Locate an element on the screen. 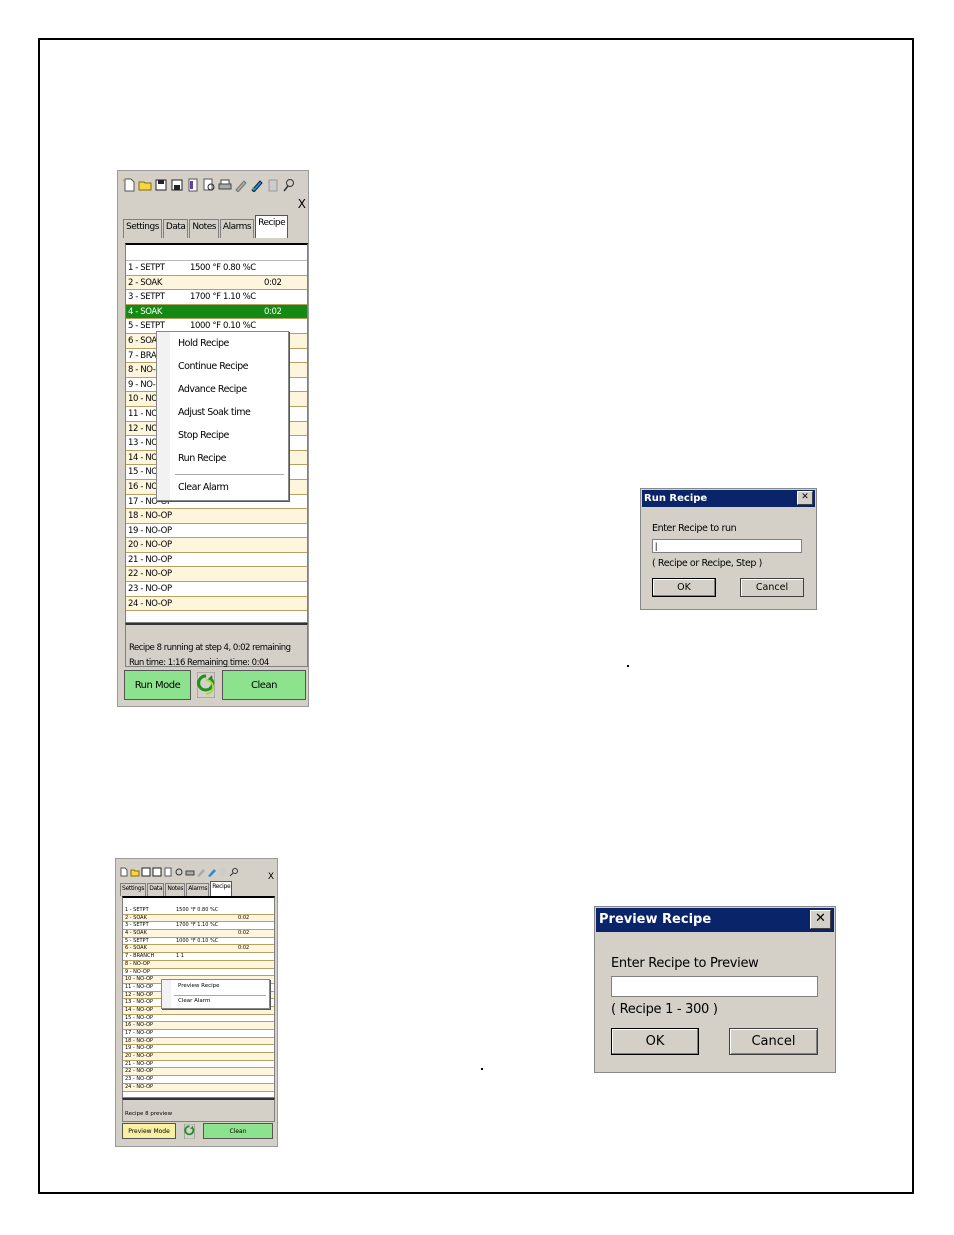 Image resolution: width=954 pixels, height=1235 pixels. row-step: 4 - SOAK is located at coordinates (145, 311).